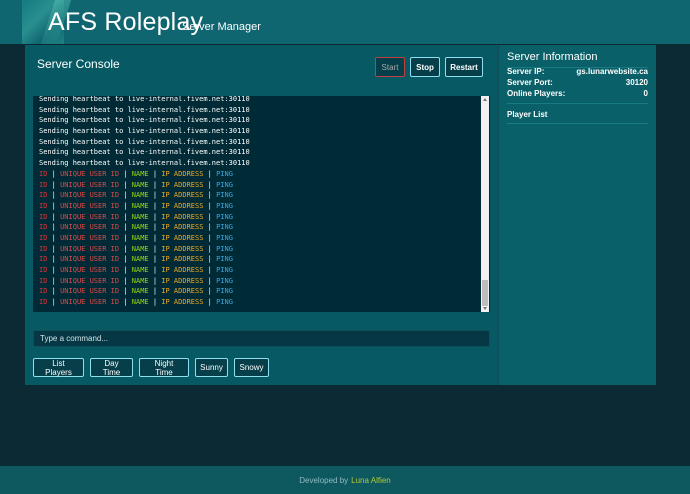  Describe the element at coordinates (577, 83) in the screenshot. I see `server-port-row: Server Port: 30120` at that location.